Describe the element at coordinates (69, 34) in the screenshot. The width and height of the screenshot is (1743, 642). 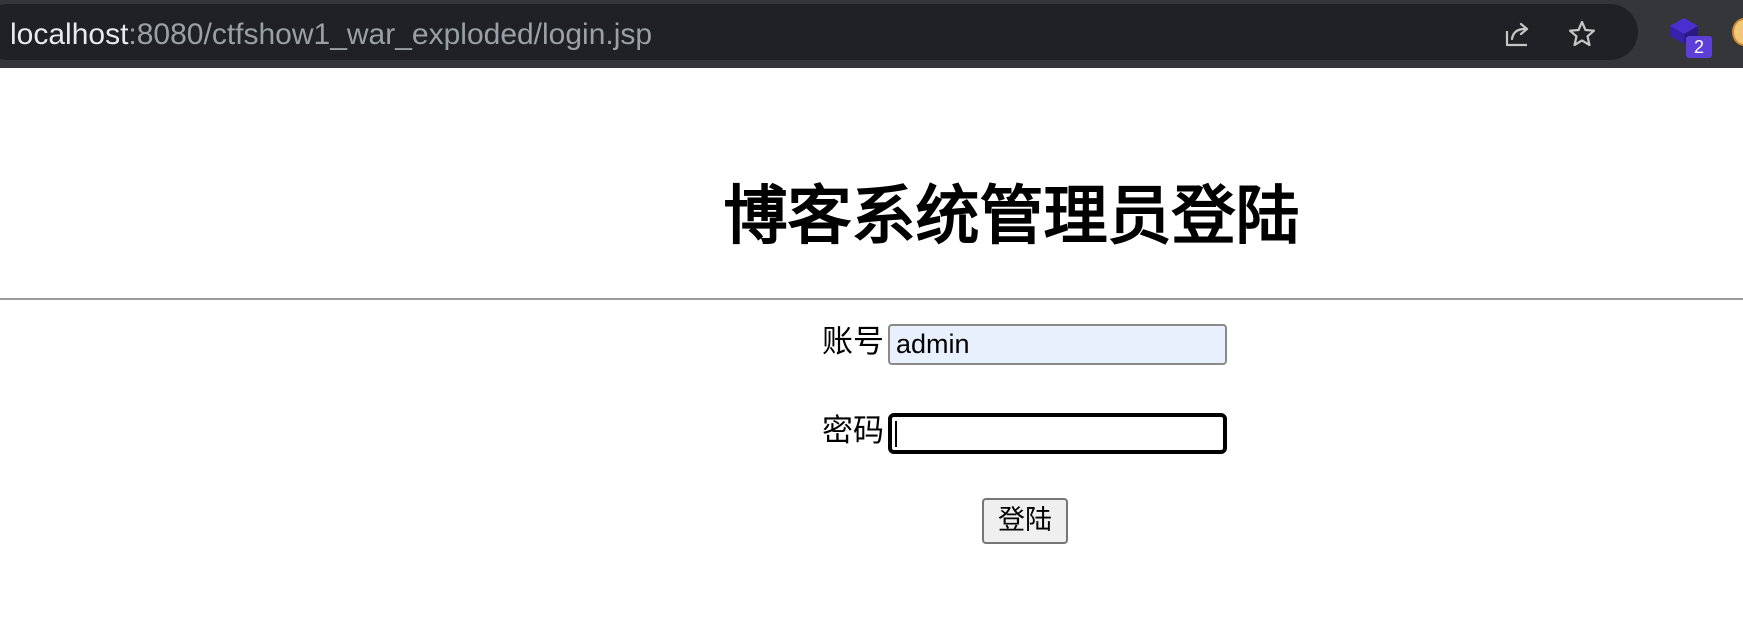
I see `url-host: localhost` at that location.